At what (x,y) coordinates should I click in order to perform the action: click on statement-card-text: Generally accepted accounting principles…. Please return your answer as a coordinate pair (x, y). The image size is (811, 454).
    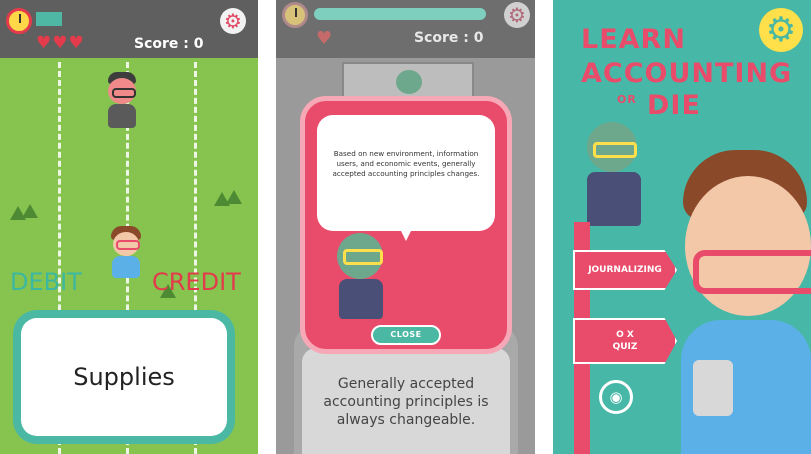
    Looking at the image, I should click on (406, 401).